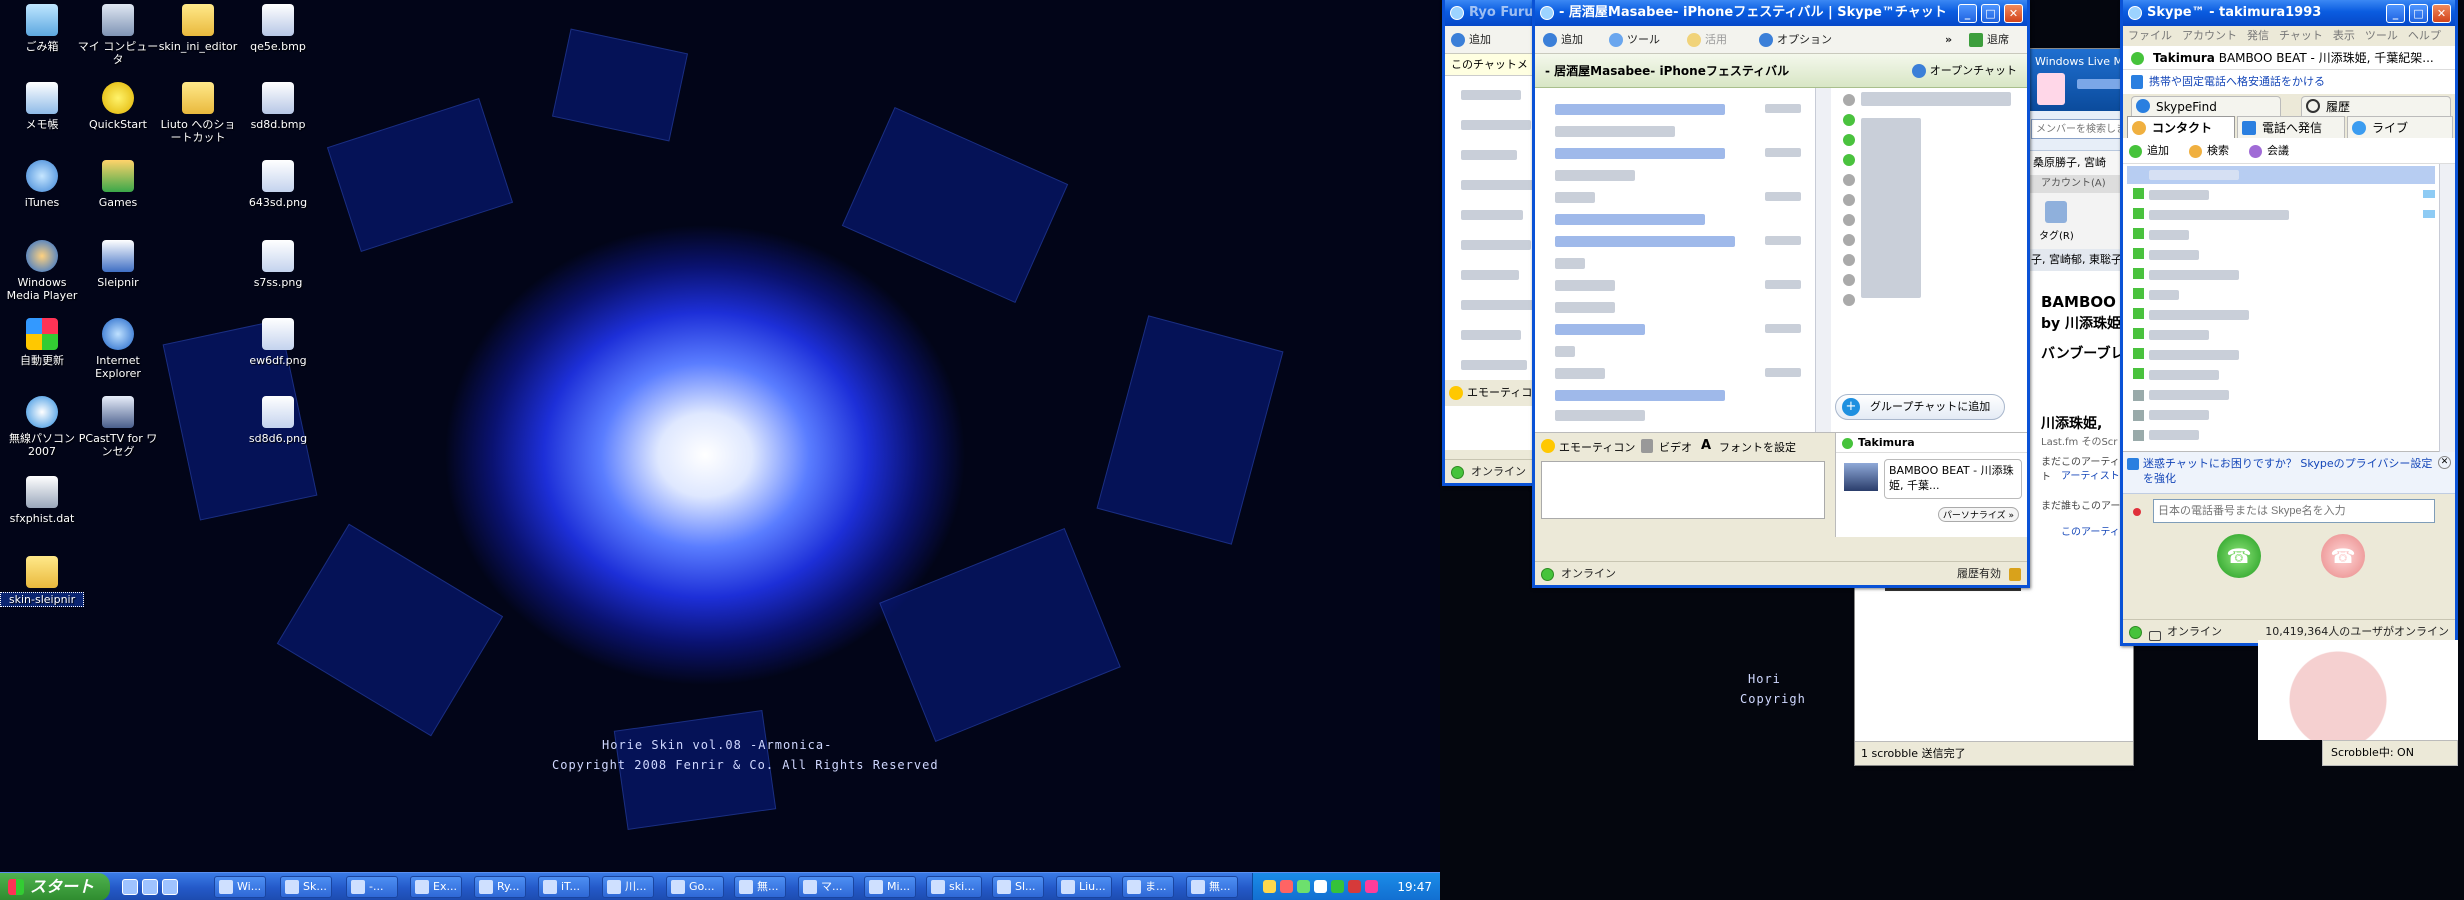 This screenshot has width=2464, height=900. What do you see at coordinates (42, 427) in the screenshot?
I see `desktop-icon-network: 無線パソコン 2007` at bounding box center [42, 427].